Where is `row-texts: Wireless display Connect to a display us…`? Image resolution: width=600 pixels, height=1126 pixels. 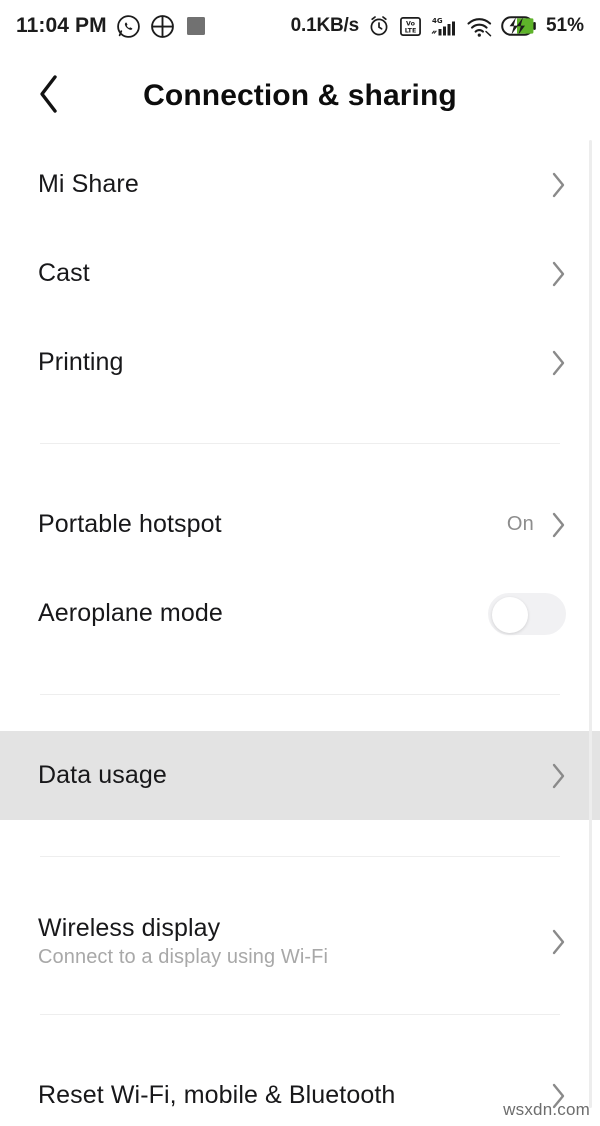 row-texts: Wireless display Connect to a display us… is located at coordinates (294, 942).